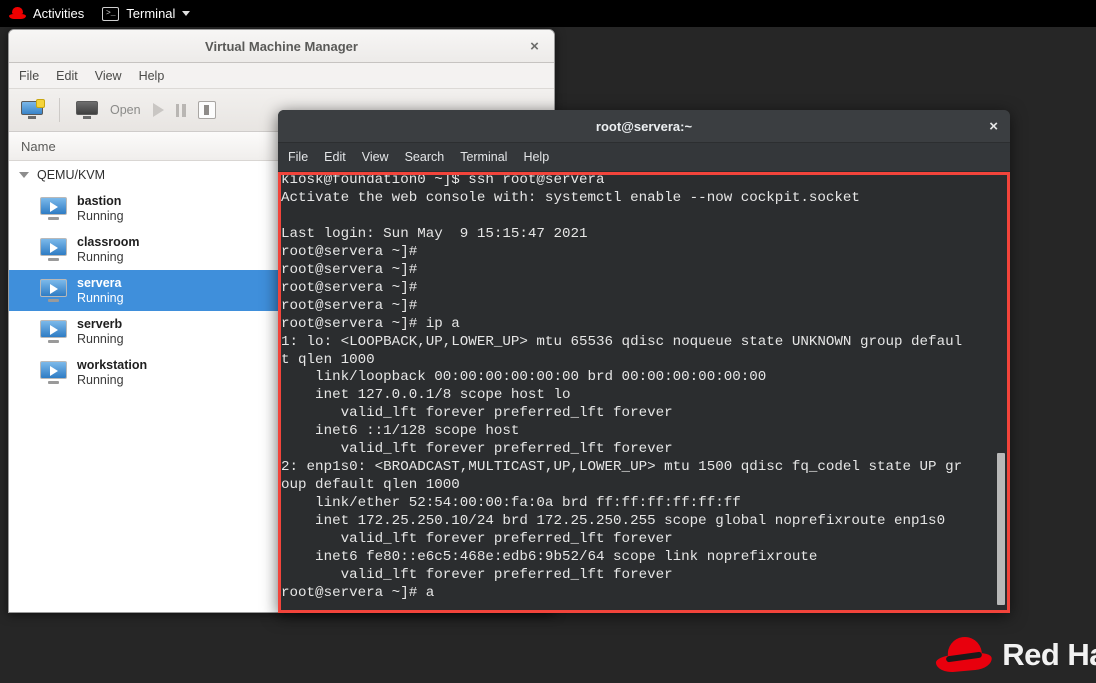 This screenshot has width=1096, height=683. Describe the element at coordinates (108, 241) in the screenshot. I see `vm-name: classroom` at that location.